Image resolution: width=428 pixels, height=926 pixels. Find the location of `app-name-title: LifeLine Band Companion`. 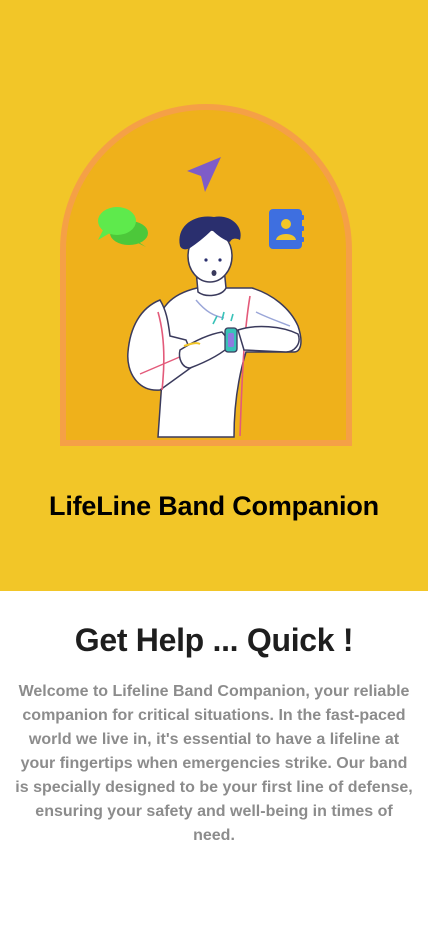

app-name-title: LifeLine Band Companion is located at coordinates (214, 506).